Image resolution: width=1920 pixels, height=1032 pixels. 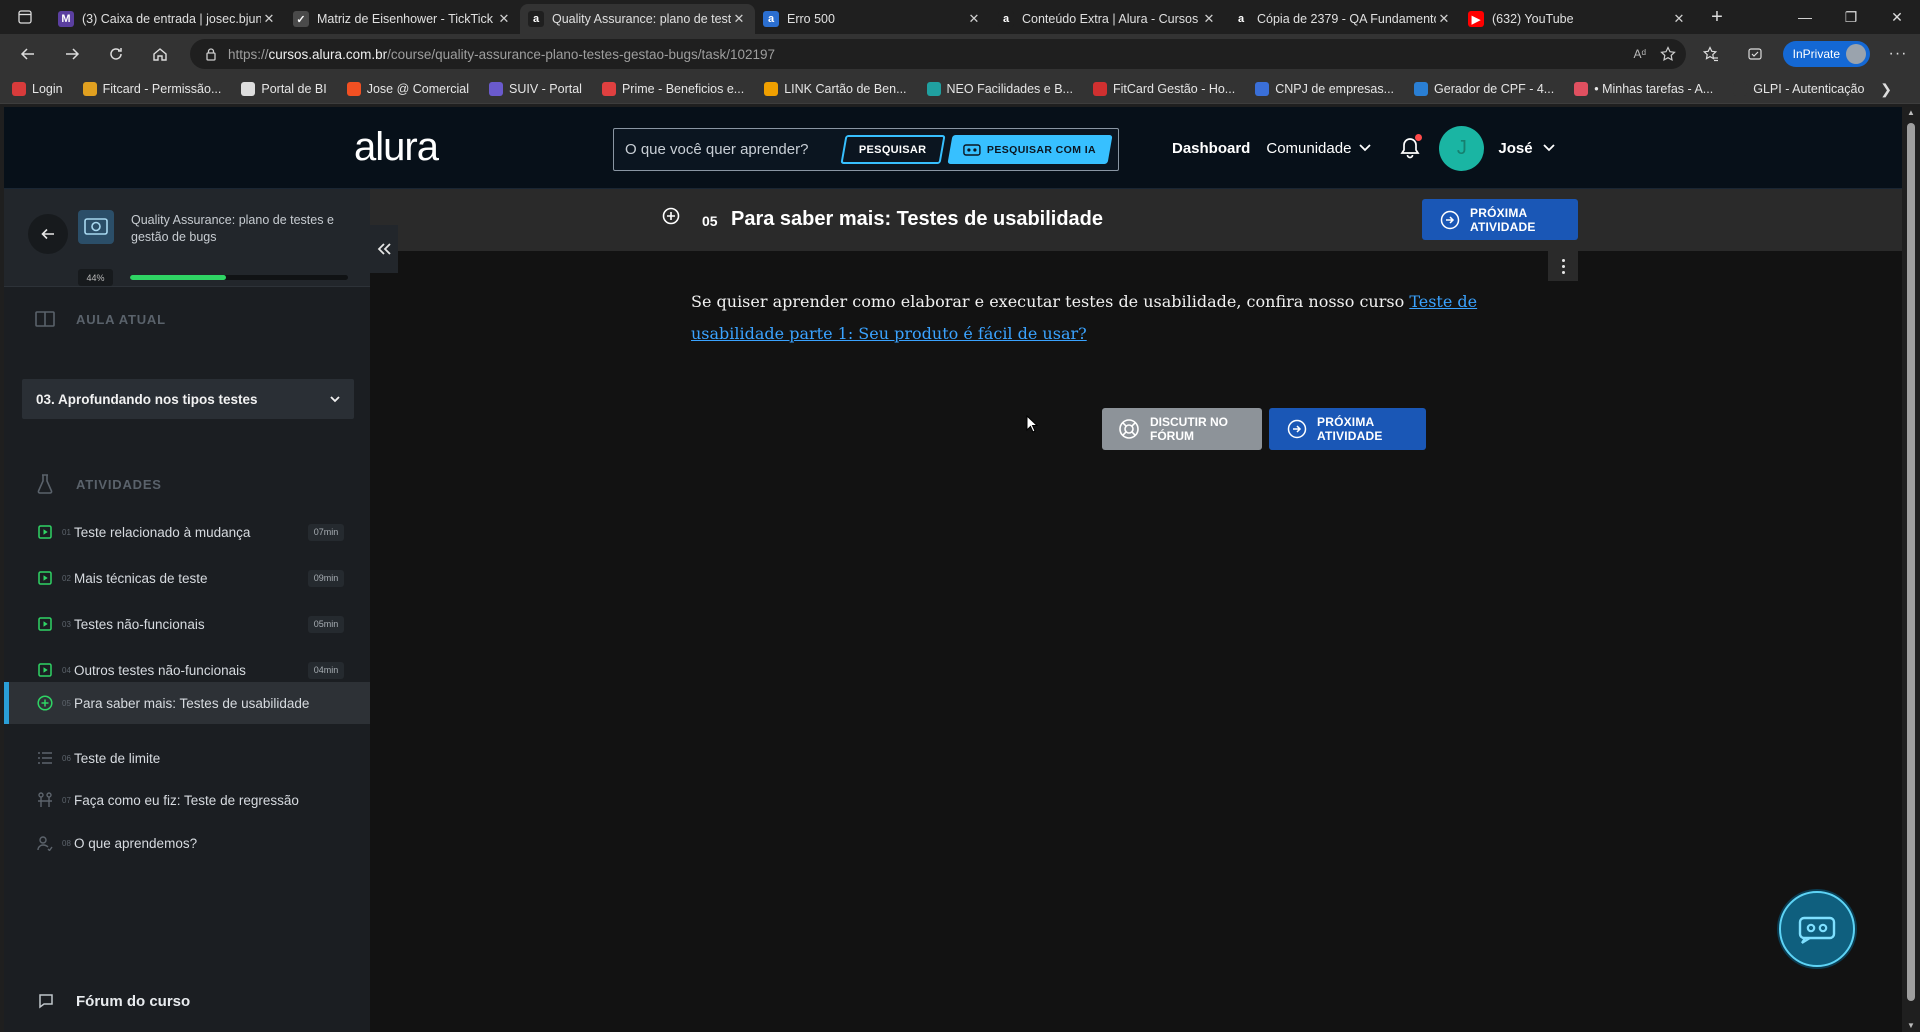 What do you see at coordinates (1032, 424) in the screenshot?
I see `mouse-pointer-icon` at bounding box center [1032, 424].